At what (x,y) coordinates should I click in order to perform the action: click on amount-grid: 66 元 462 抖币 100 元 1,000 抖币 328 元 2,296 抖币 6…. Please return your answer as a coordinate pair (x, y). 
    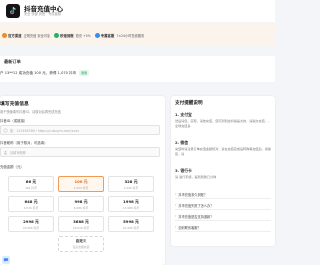
    Looking at the image, I should click on (83, 204).